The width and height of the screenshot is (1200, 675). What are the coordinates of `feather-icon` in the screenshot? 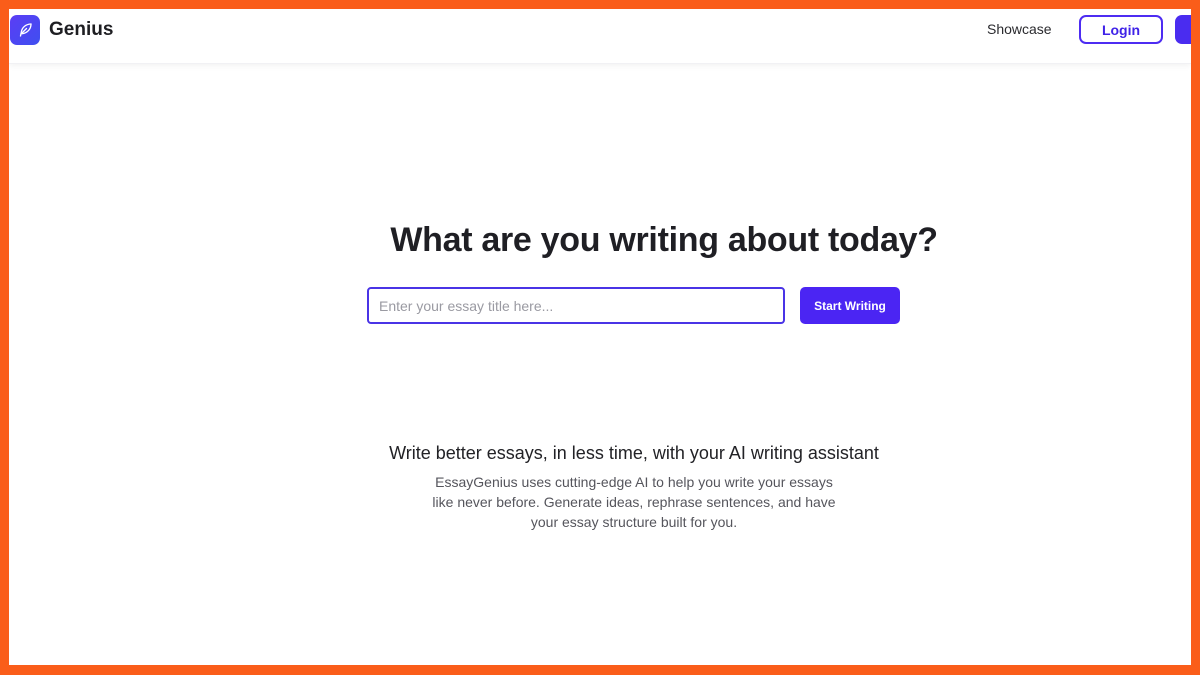 It's located at (25, 30).